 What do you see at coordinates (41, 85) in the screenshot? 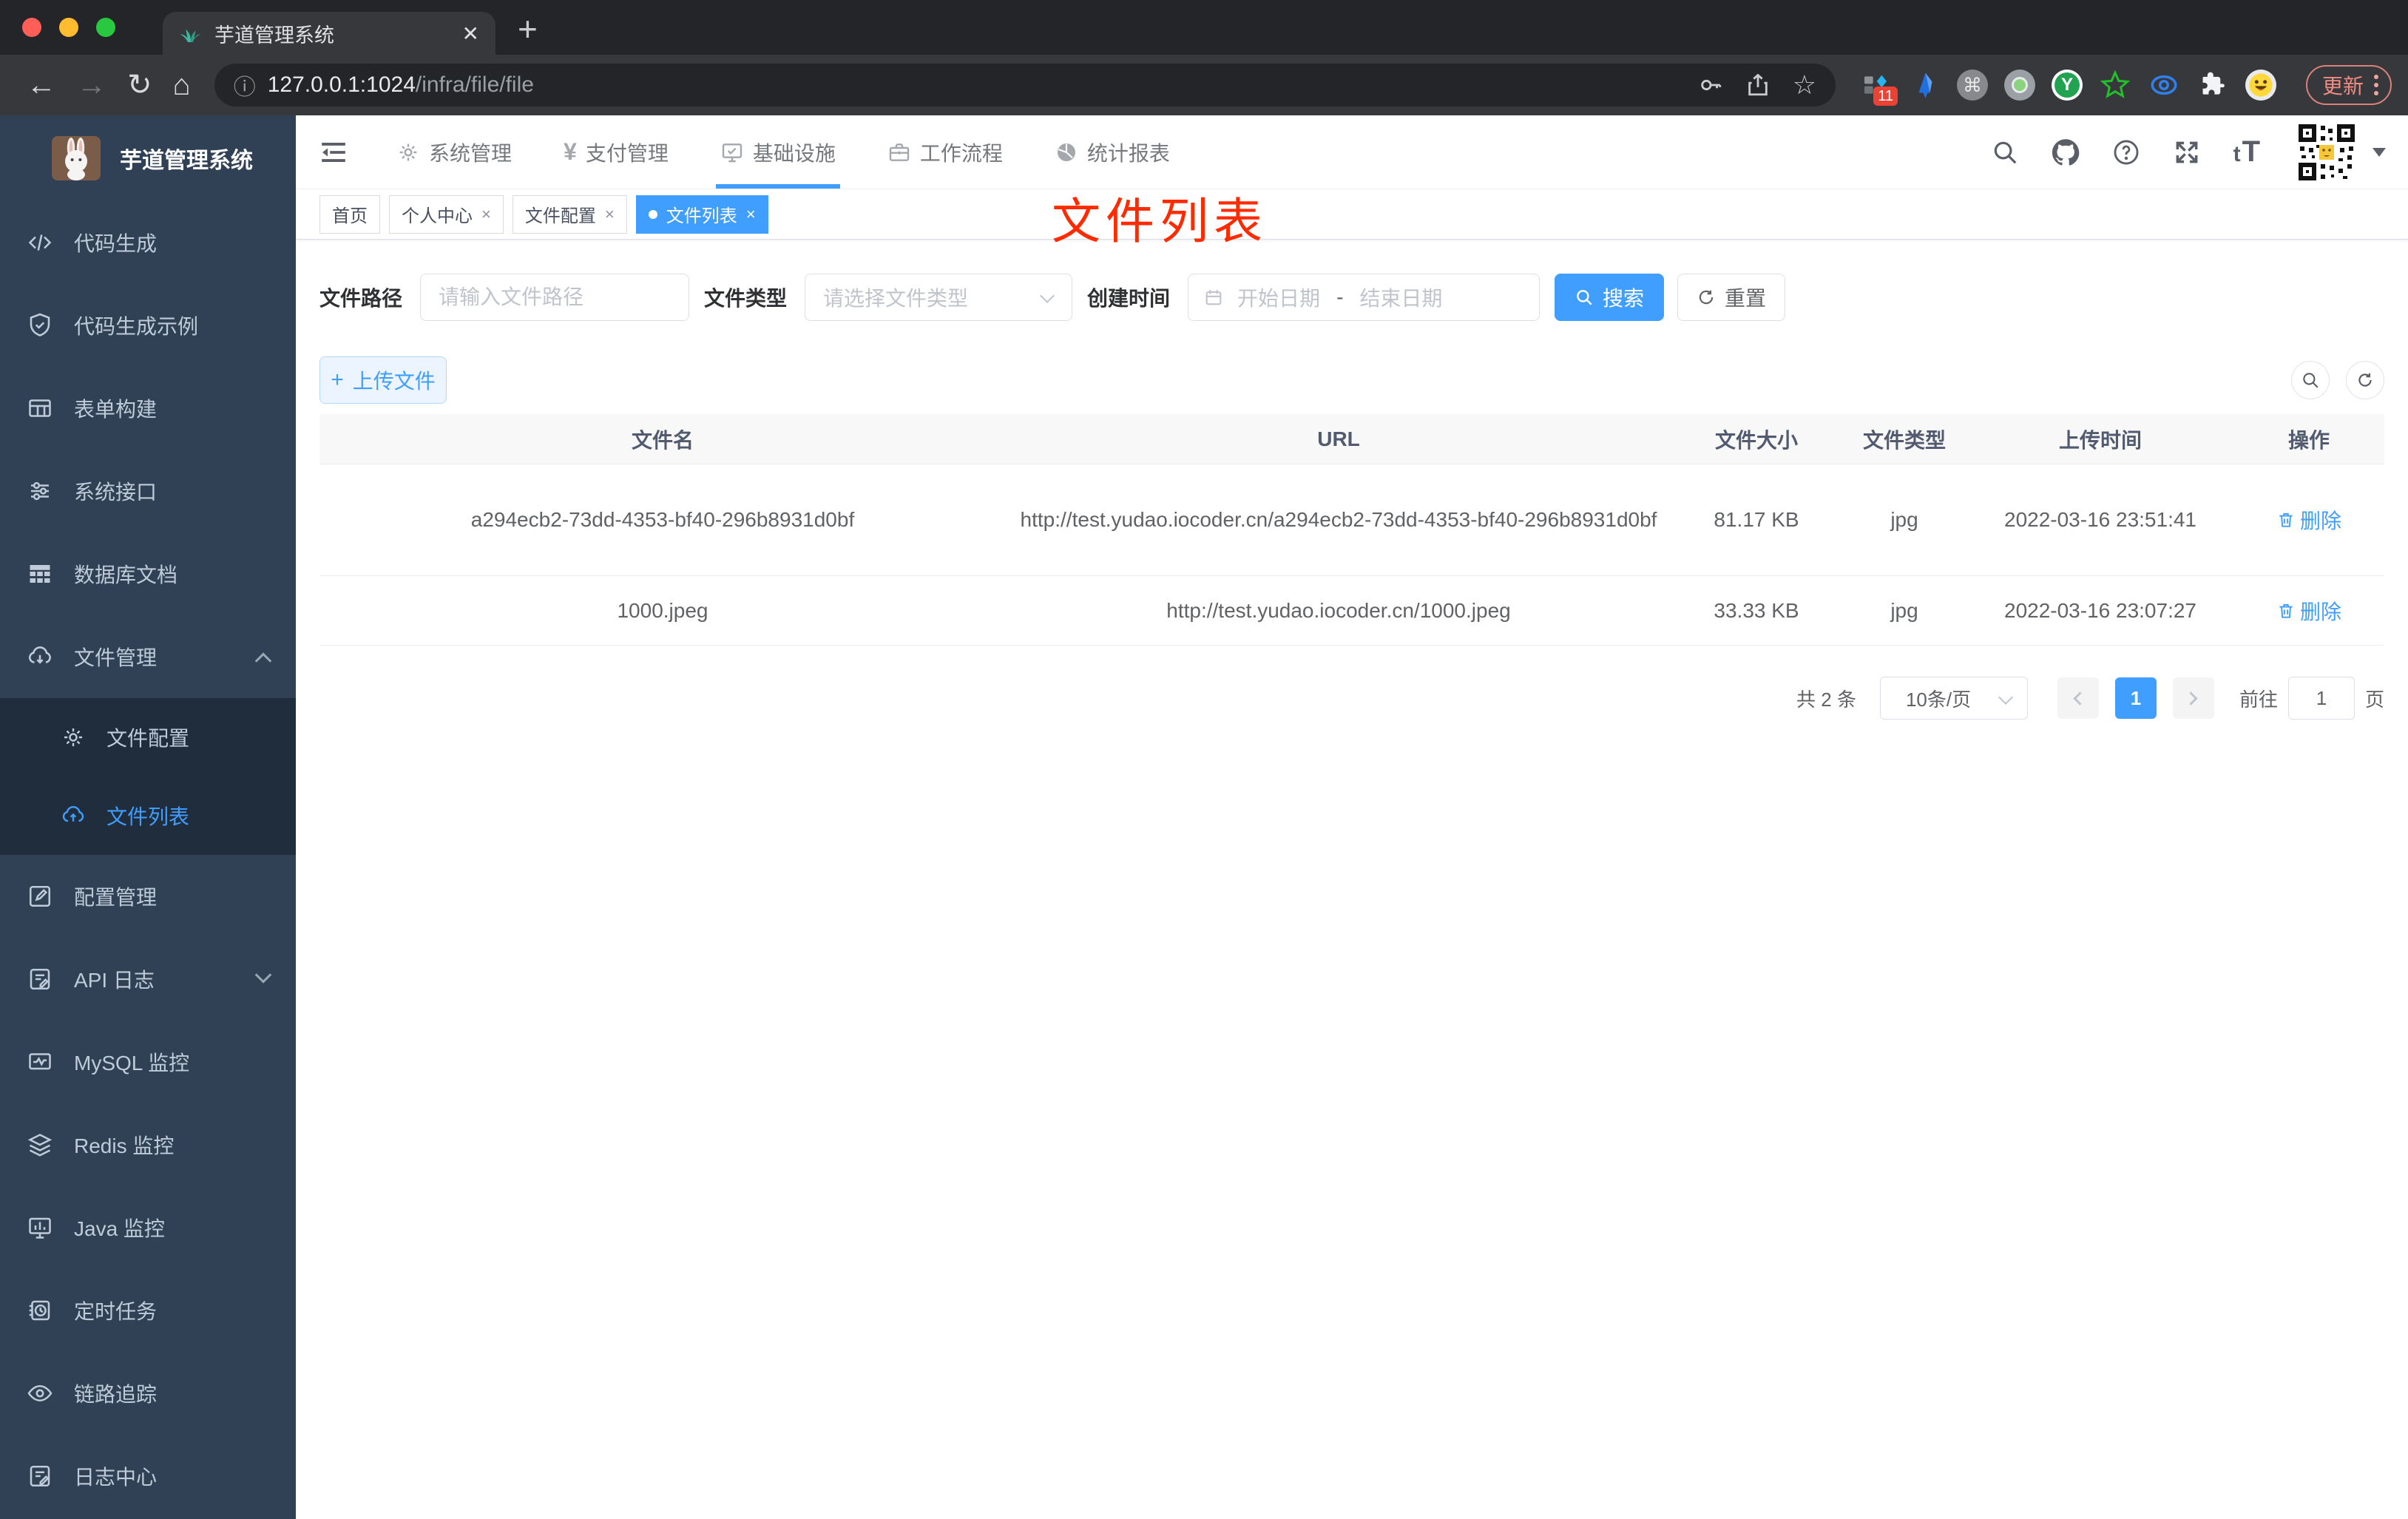
I see `back-button: ←` at bounding box center [41, 85].